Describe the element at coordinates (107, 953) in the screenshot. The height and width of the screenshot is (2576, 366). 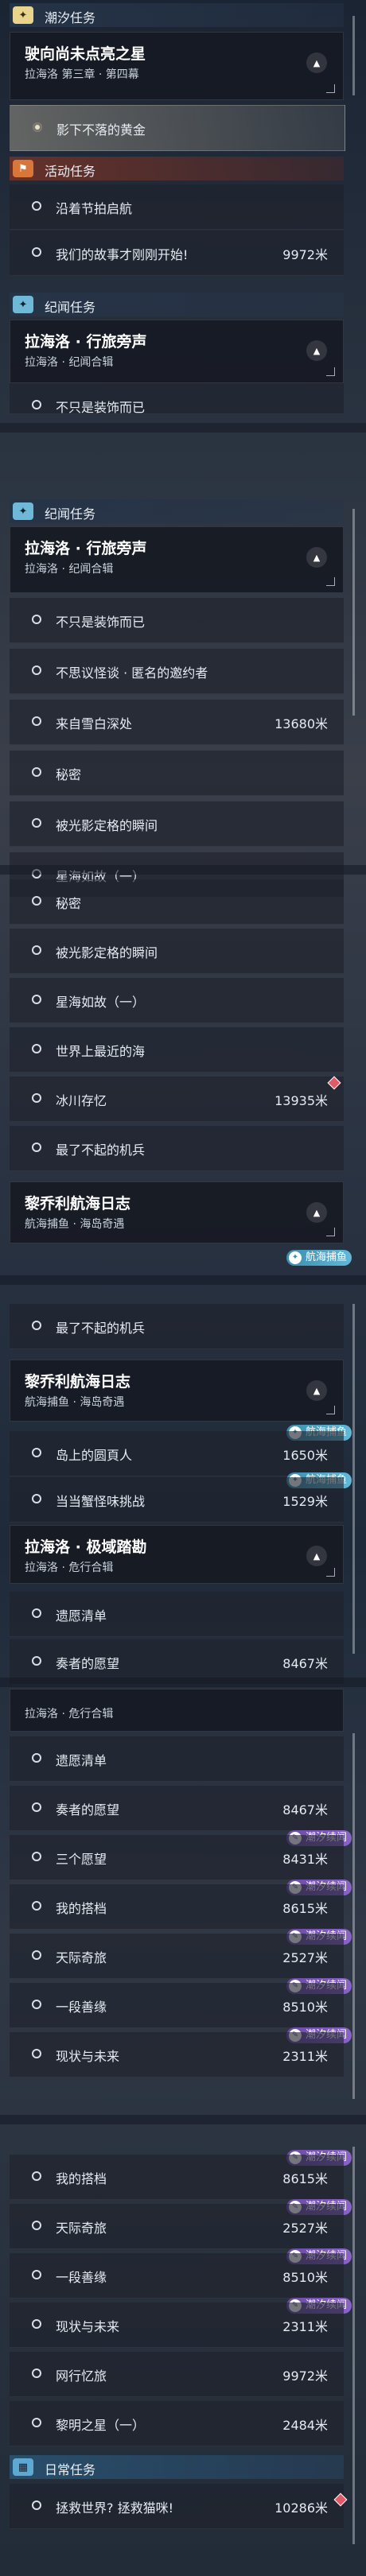
I see `quest-name: 被光影定格的瞬间` at that location.